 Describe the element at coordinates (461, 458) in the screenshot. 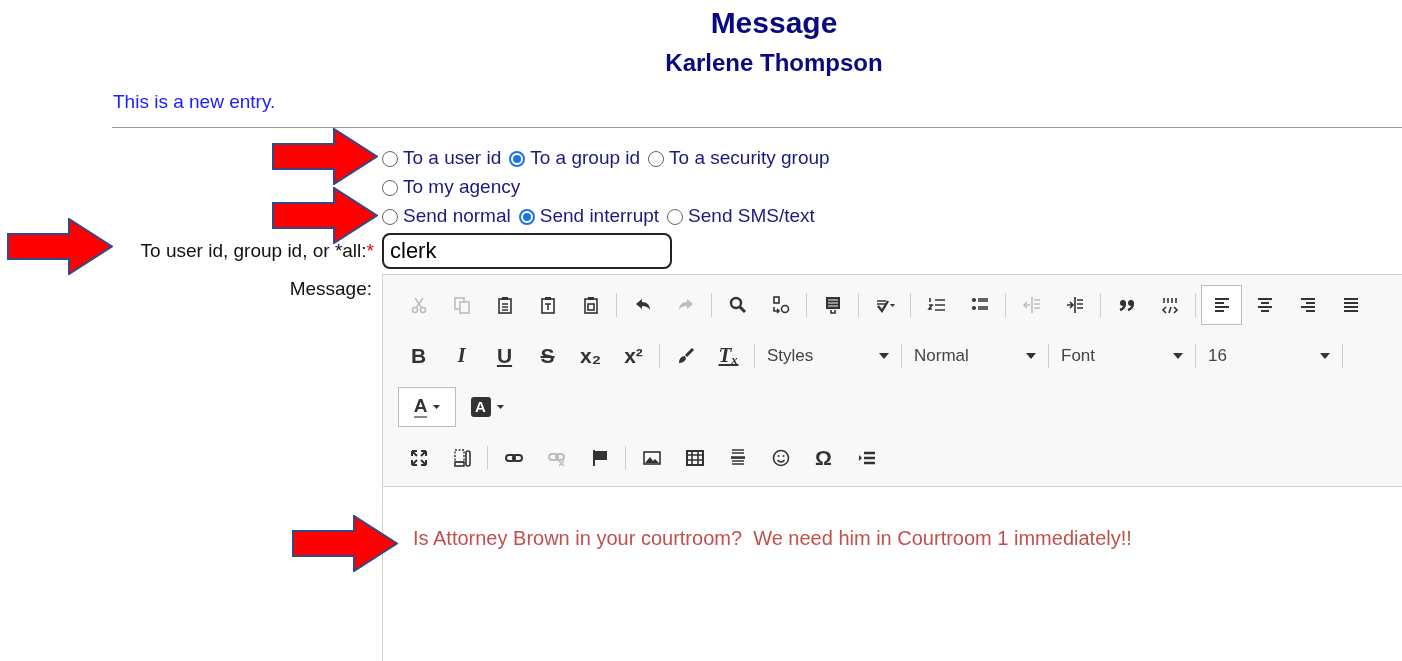

I see `show-blocks-icon` at that location.